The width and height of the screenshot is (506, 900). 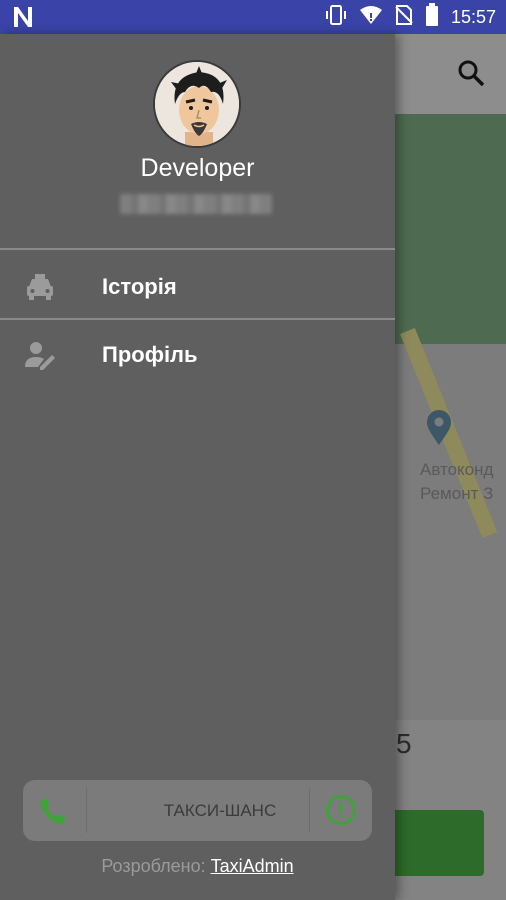 What do you see at coordinates (457, 481) in the screenshot?
I see `map-poi-label: Автоконд Ремонт З` at bounding box center [457, 481].